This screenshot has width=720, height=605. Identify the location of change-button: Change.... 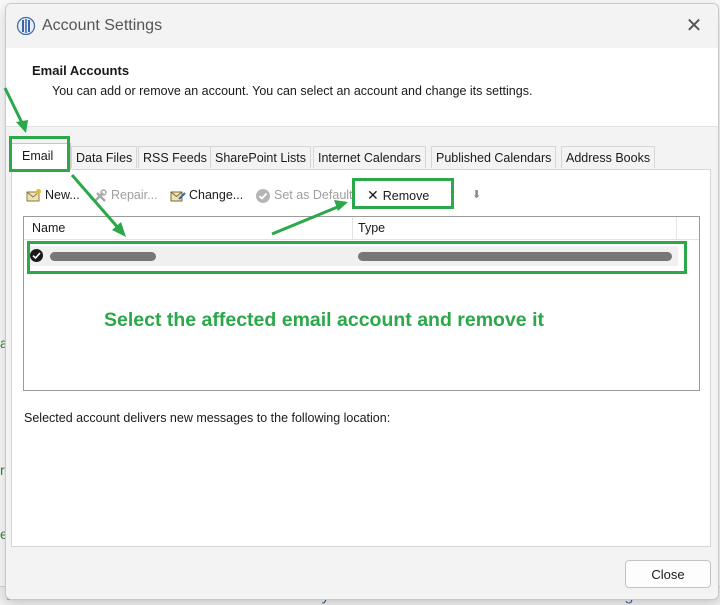
(206, 195).